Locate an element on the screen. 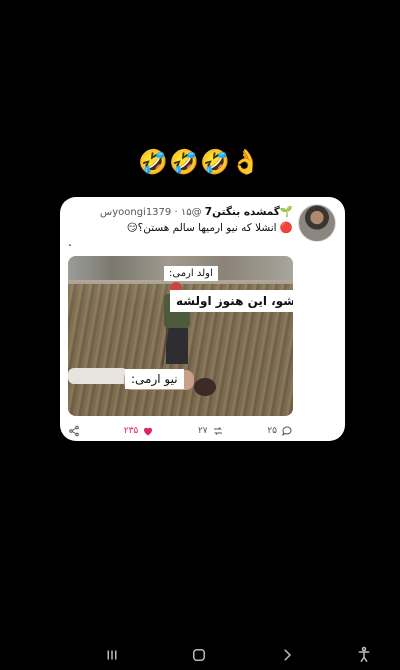  heart-icon is located at coordinates (148, 431).